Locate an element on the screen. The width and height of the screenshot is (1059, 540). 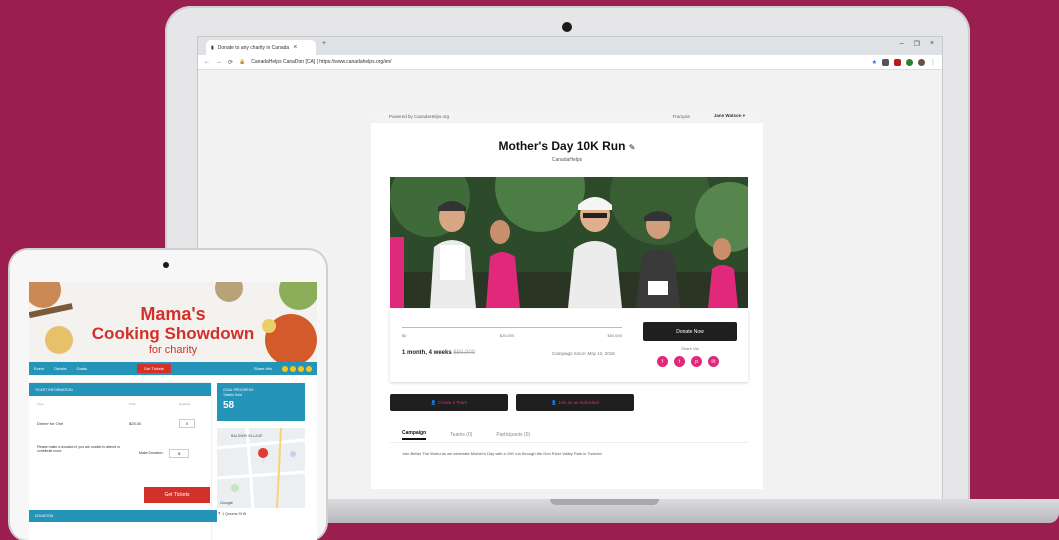
tablet-camera is located at coordinates (166, 265).